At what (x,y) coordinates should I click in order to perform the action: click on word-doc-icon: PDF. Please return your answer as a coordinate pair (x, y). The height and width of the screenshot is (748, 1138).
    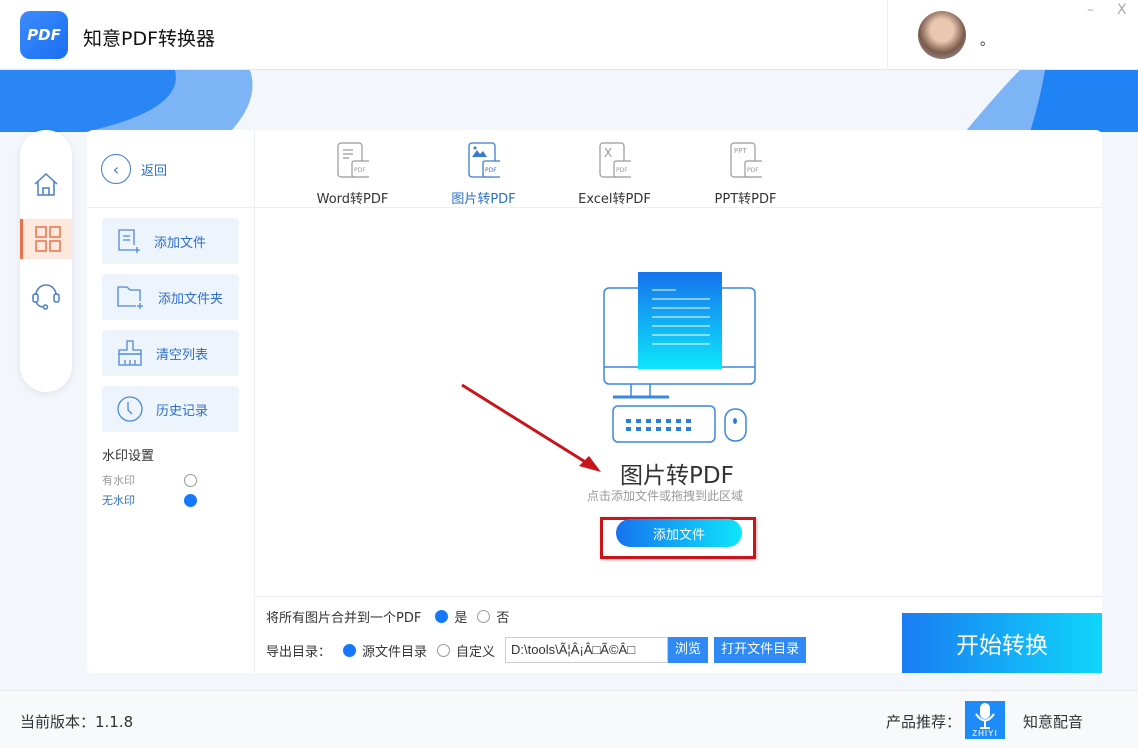
    Looking at the image, I should click on (353, 160).